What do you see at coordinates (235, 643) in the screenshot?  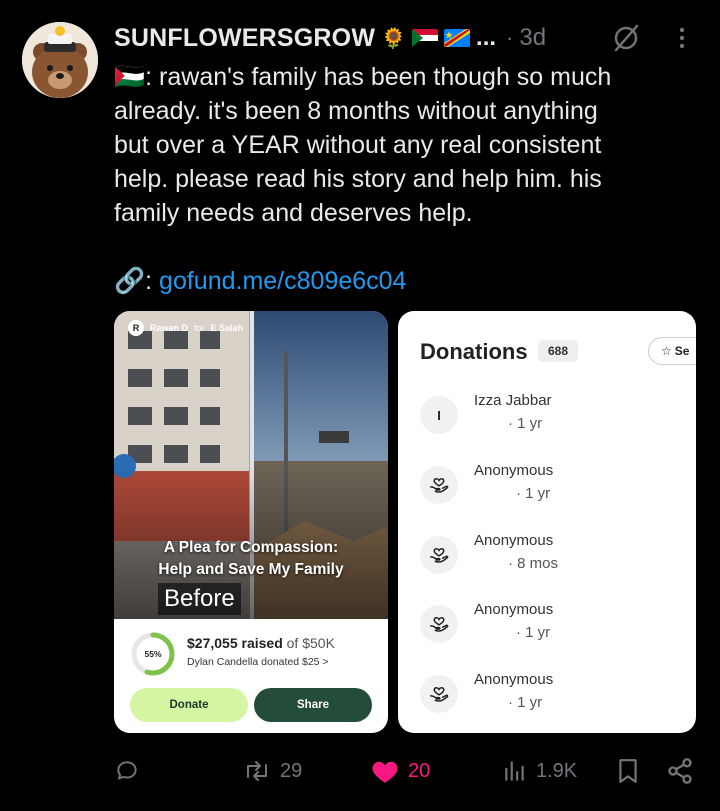 I see `raised-amount: $27,055 raised` at bounding box center [235, 643].